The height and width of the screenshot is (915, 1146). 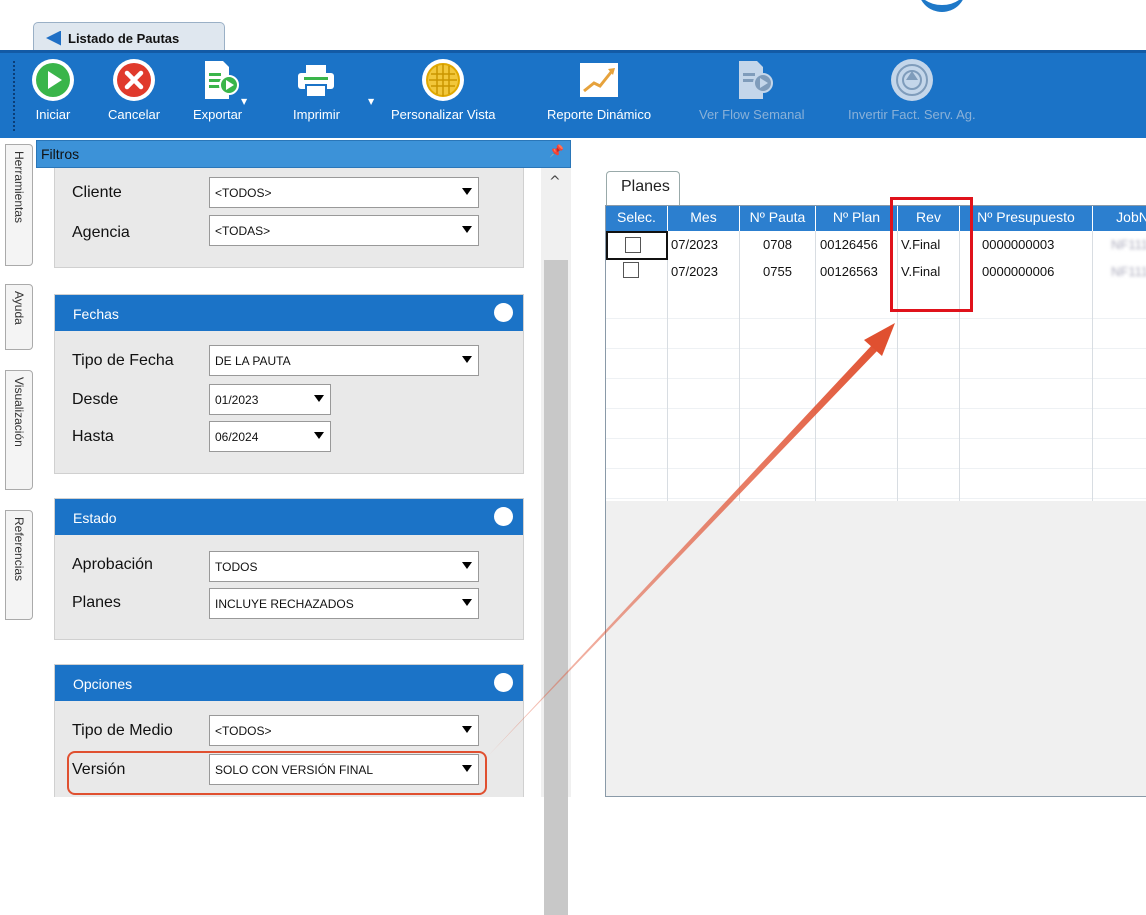 What do you see at coordinates (1026, 274) in the screenshot?
I see `cell-presupuesto: 0000000006` at bounding box center [1026, 274].